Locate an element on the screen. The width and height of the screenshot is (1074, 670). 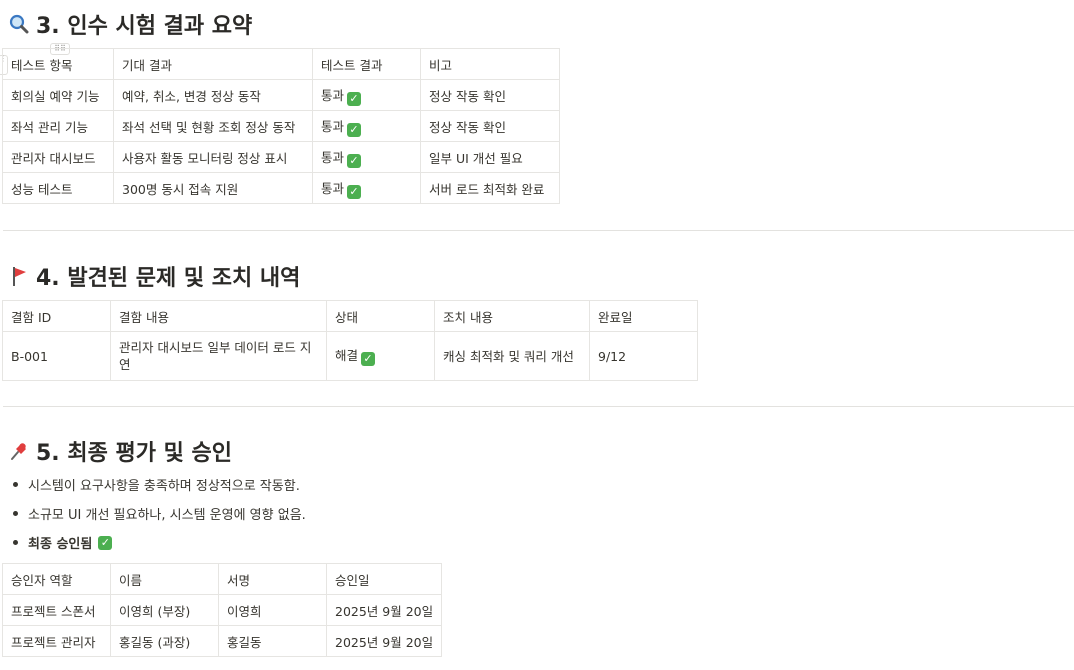
table-cell: 홍길동 (과장) is located at coordinates (164, 641).